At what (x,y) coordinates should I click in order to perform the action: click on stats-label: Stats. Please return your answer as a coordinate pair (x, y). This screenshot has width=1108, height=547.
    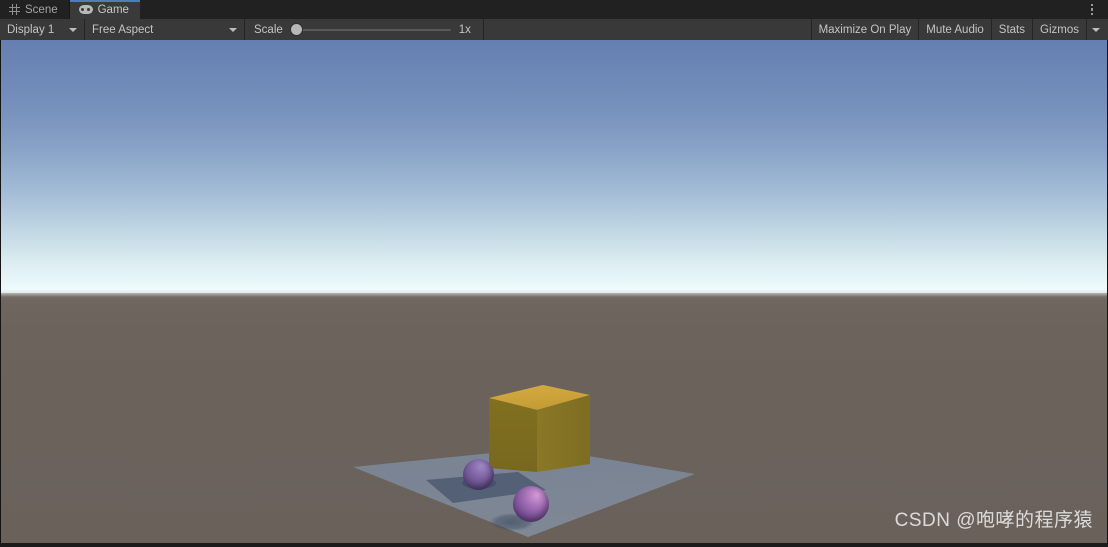
    Looking at the image, I should click on (1012, 29).